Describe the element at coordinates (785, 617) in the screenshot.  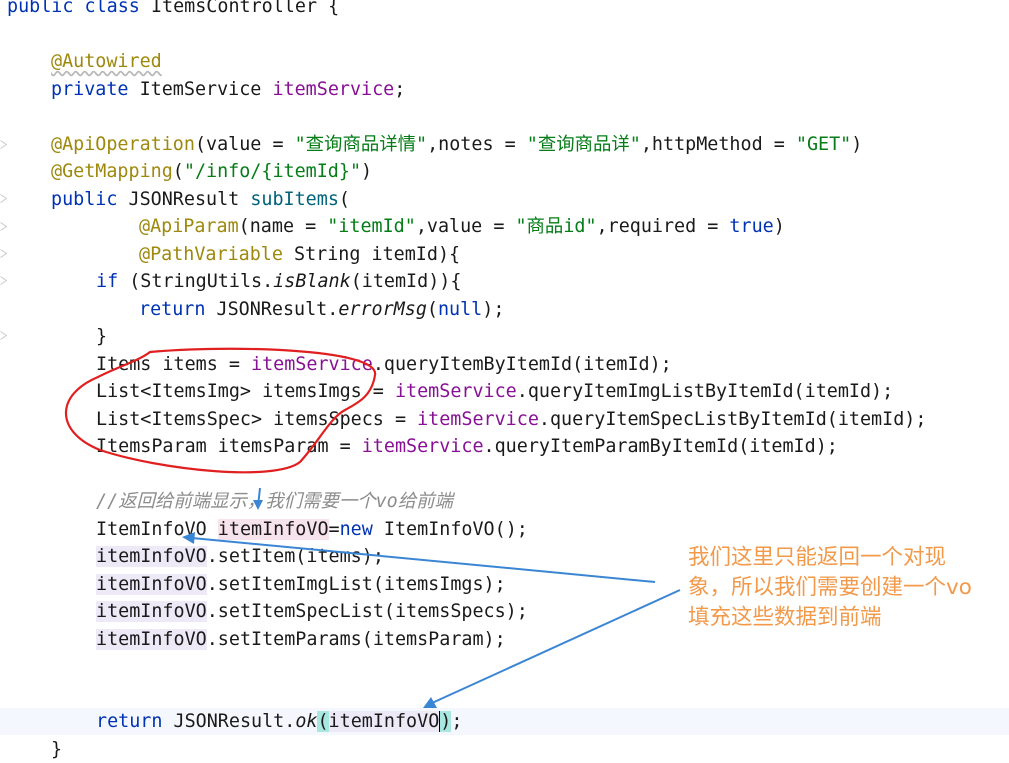
I see `note-line: 填充这些数据到前端` at that location.